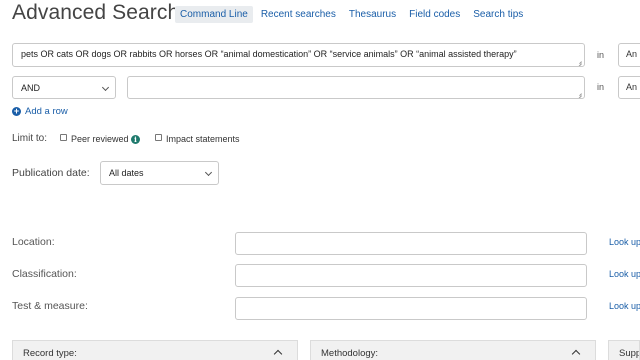 This screenshot has height=360, width=640. I want to click on classification-input, so click(411, 275).